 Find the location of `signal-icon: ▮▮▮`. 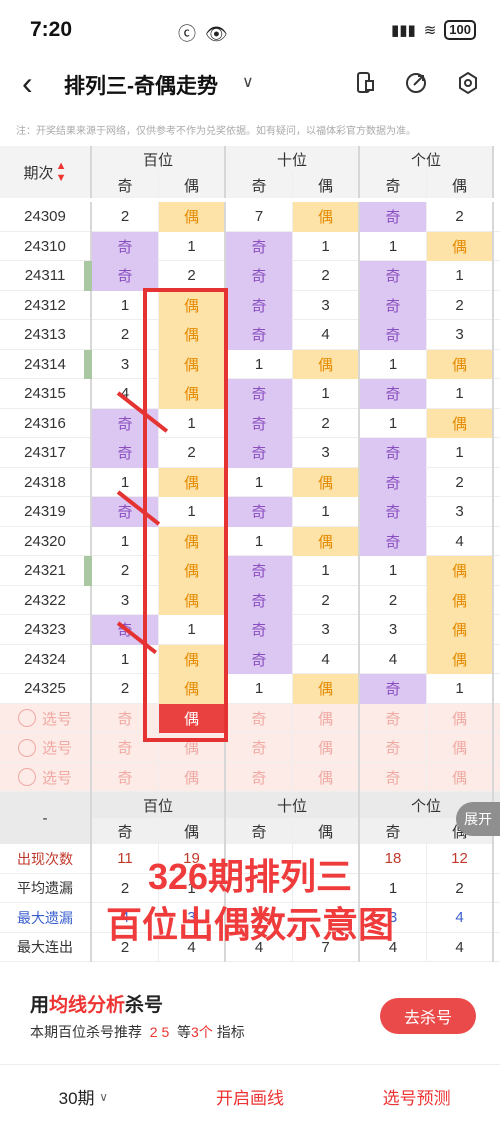

signal-icon: ▮▮▮ is located at coordinates (403, 30).